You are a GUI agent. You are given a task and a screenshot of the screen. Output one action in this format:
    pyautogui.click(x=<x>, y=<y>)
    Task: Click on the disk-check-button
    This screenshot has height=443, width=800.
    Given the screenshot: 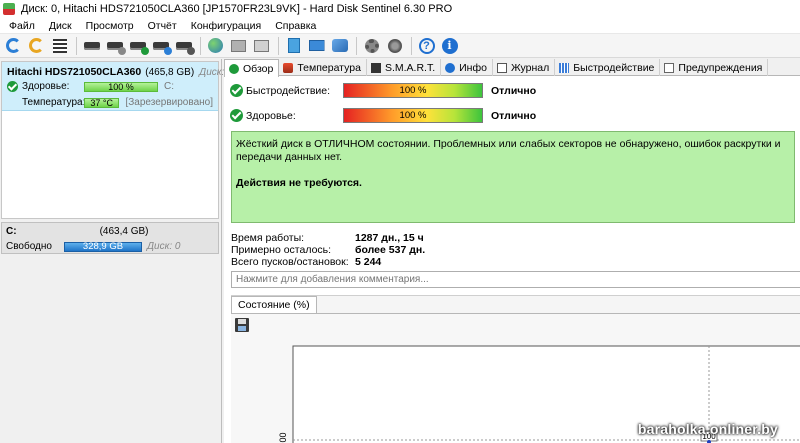 What is the action you would take?
    pyautogui.click(x=161, y=46)
    